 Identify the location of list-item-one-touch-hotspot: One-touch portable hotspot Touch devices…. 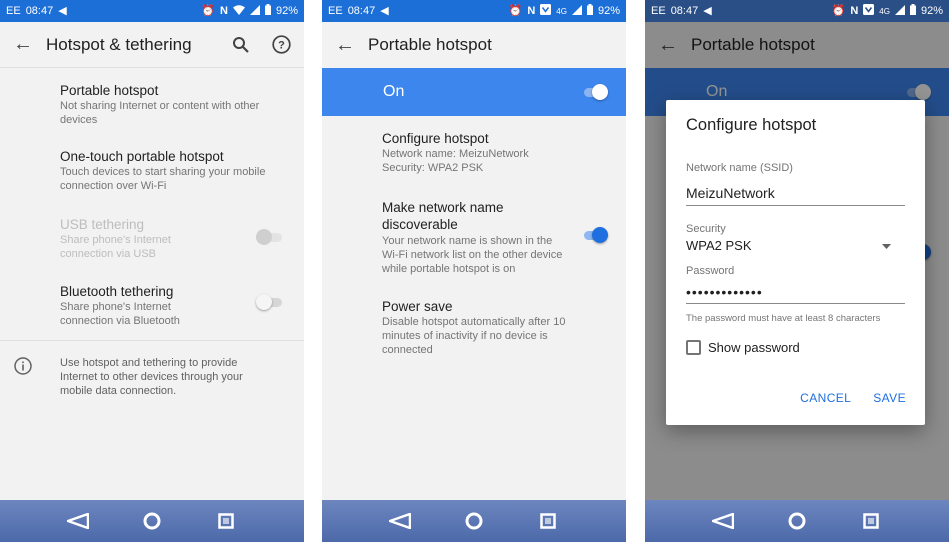
(152, 170).